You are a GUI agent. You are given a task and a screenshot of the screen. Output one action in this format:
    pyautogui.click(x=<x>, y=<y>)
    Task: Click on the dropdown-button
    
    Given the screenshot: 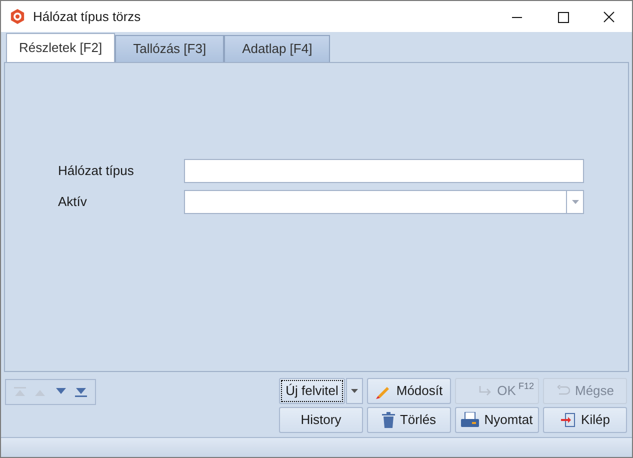 What is the action you would take?
    pyautogui.click(x=354, y=391)
    